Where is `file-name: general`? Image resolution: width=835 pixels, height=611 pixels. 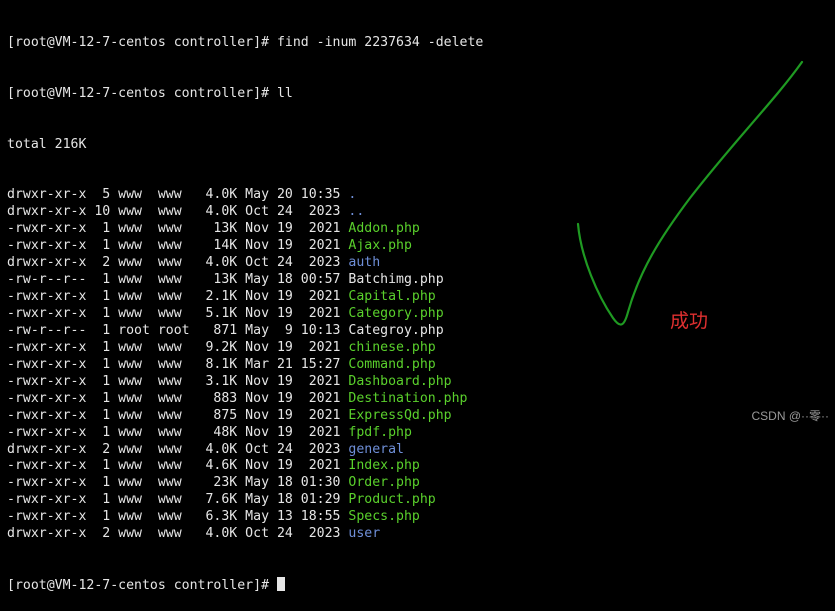
file-name: general is located at coordinates (376, 449).